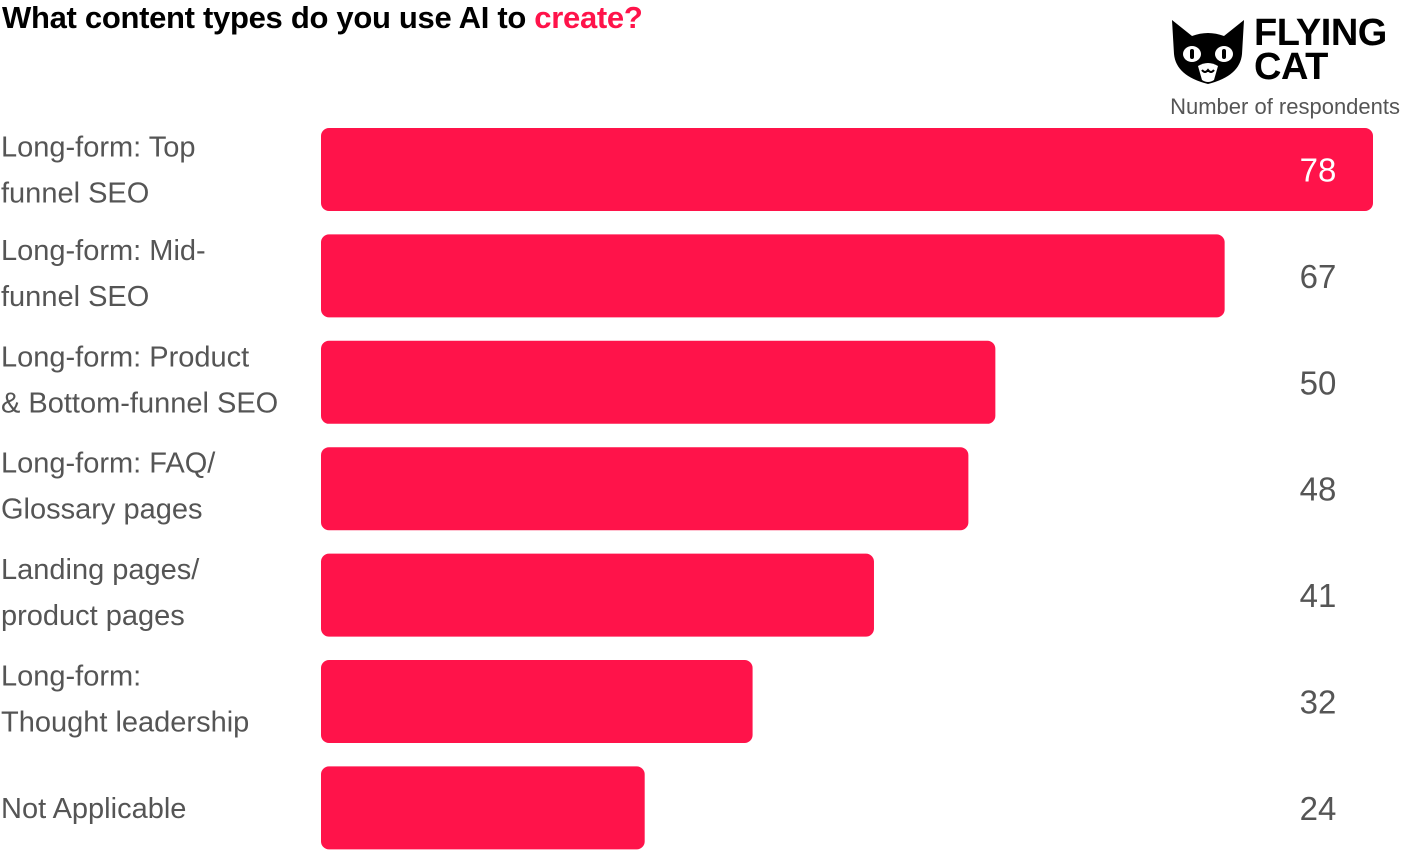 The height and width of the screenshot is (850, 1412). I want to click on bar-row: Not Applicable 24, so click(669, 808).